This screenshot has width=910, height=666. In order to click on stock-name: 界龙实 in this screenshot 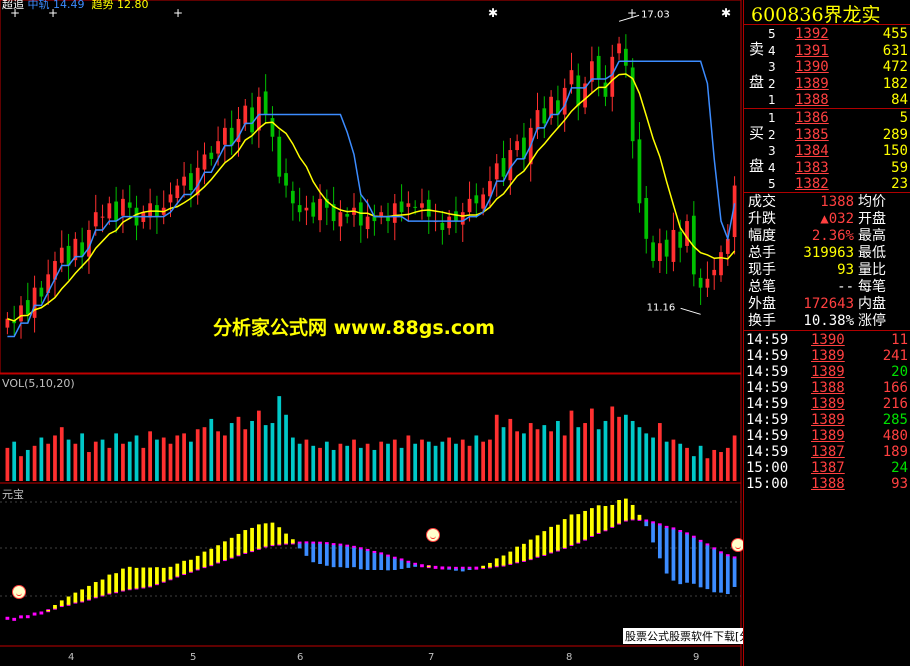, I will do `click(852, 15)`.